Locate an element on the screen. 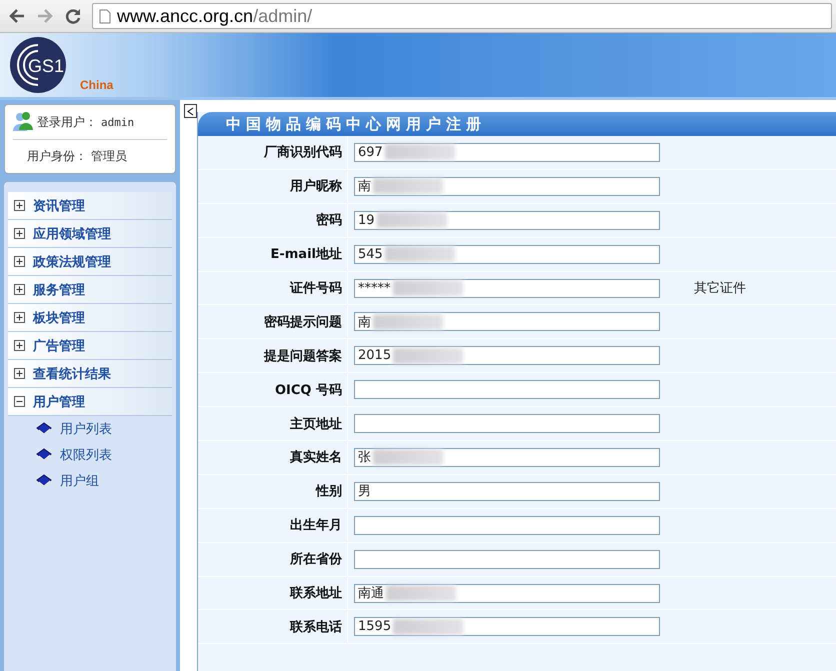 This screenshot has width=836, height=671. url-text: www.ancc.org.cn/admin/ is located at coordinates (214, 16).